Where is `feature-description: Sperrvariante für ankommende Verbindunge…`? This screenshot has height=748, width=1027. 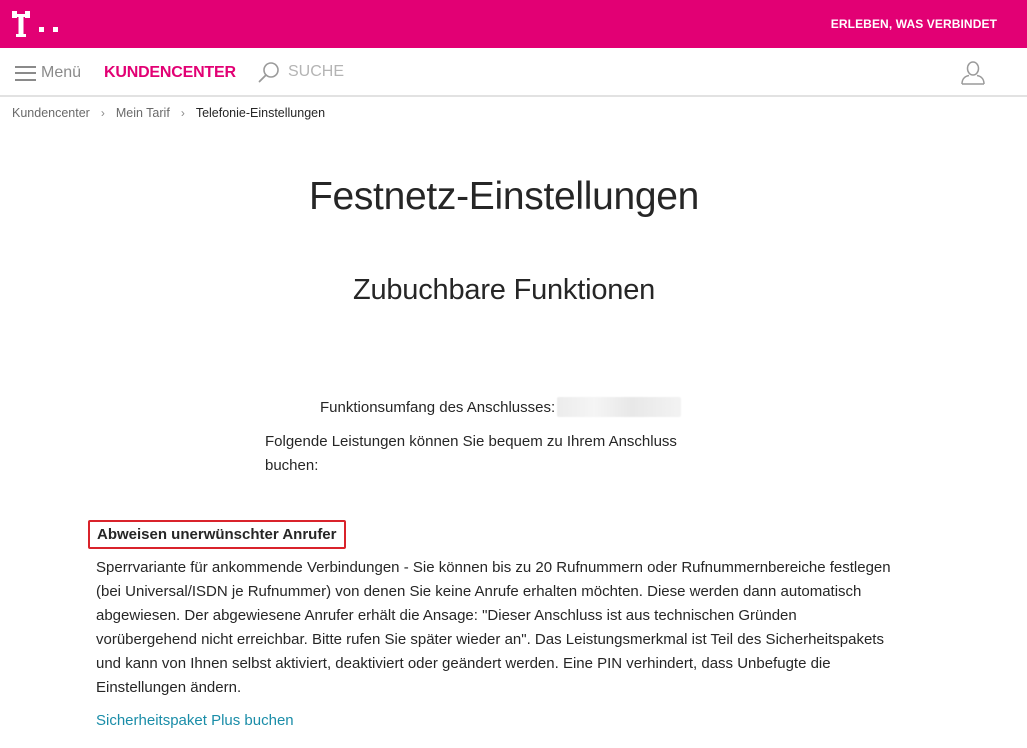
feature-description: Sperrvariante für ankommende Verbindunge… is located at coordinates (493, 627).